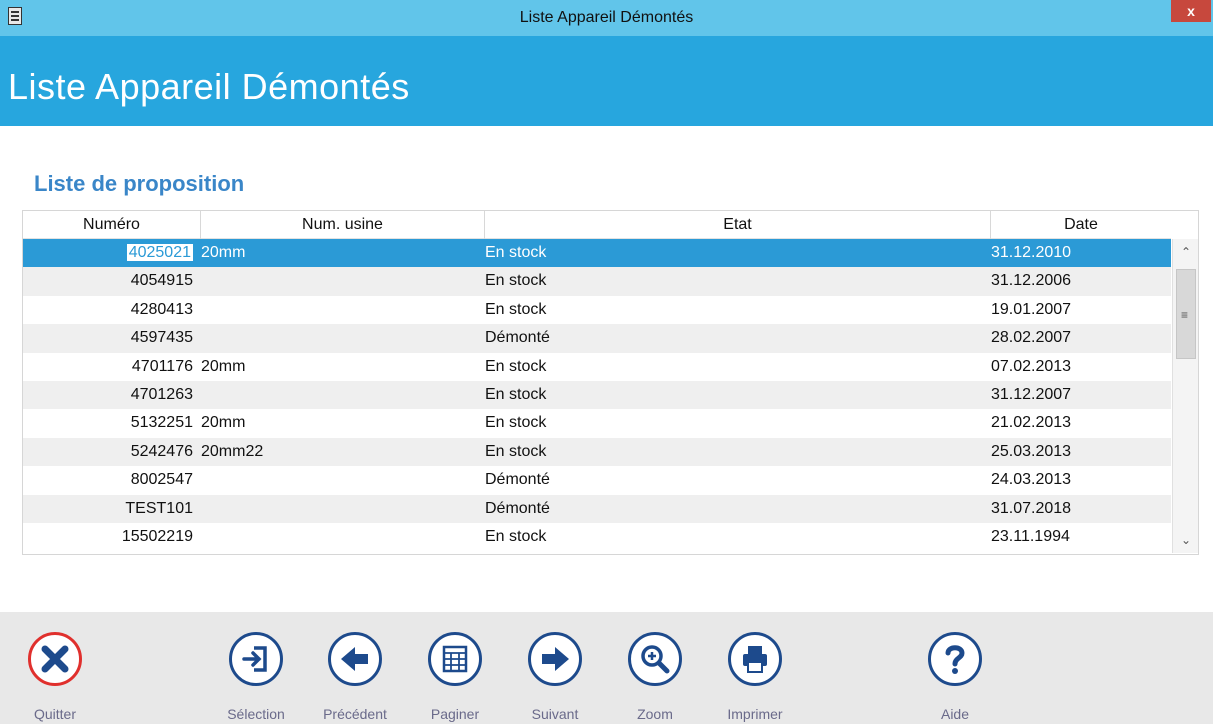 The image size is (1213, 724). What do you see at coordinates (1030, 536) in the screenshot?
I see `cell-date: 23.11.1994` at bounding box center [1030, 536].